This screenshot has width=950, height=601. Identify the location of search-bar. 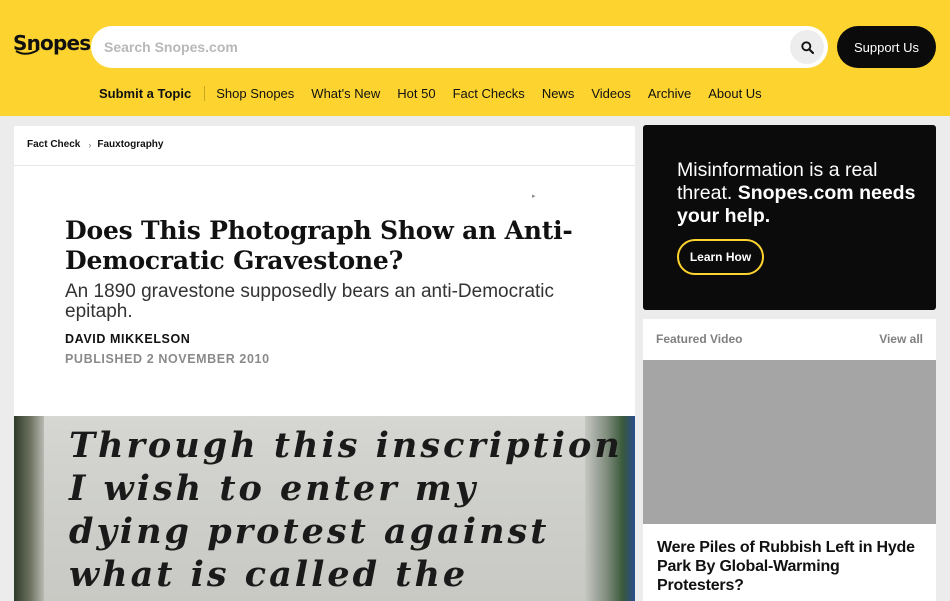
(459, 47).